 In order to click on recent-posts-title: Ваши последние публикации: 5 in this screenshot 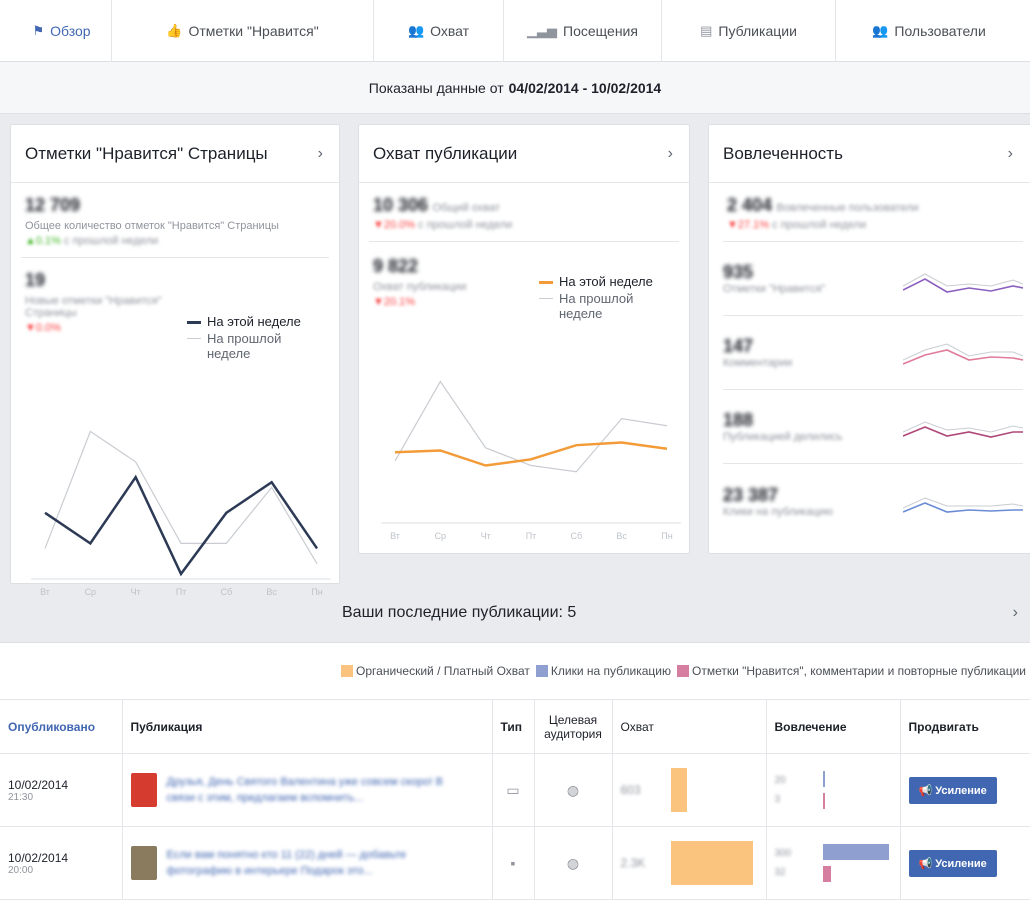, I will do `click(459, 612)`.